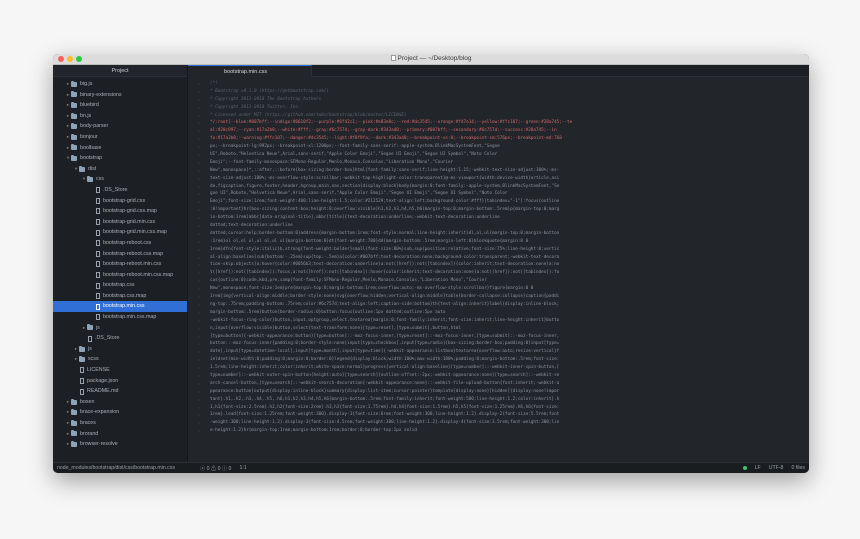 This screenshot has height=539, width=860. I want to click on tree-folder: ▸ brace-expansion, so click(120, 412).